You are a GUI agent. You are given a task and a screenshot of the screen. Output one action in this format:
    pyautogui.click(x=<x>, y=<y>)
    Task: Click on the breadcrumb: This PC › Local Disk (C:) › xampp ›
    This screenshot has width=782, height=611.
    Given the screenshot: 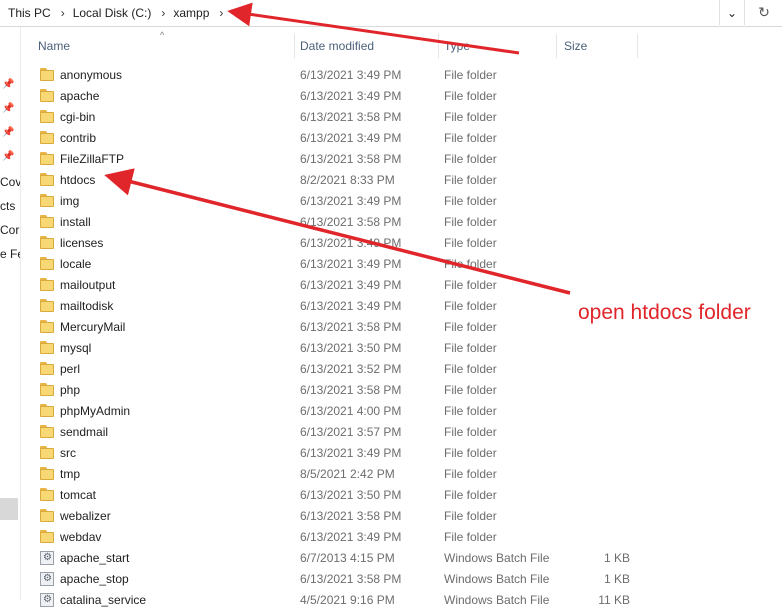 What is the action you would take?
    pyautogui.click(x=360, y=12)
    